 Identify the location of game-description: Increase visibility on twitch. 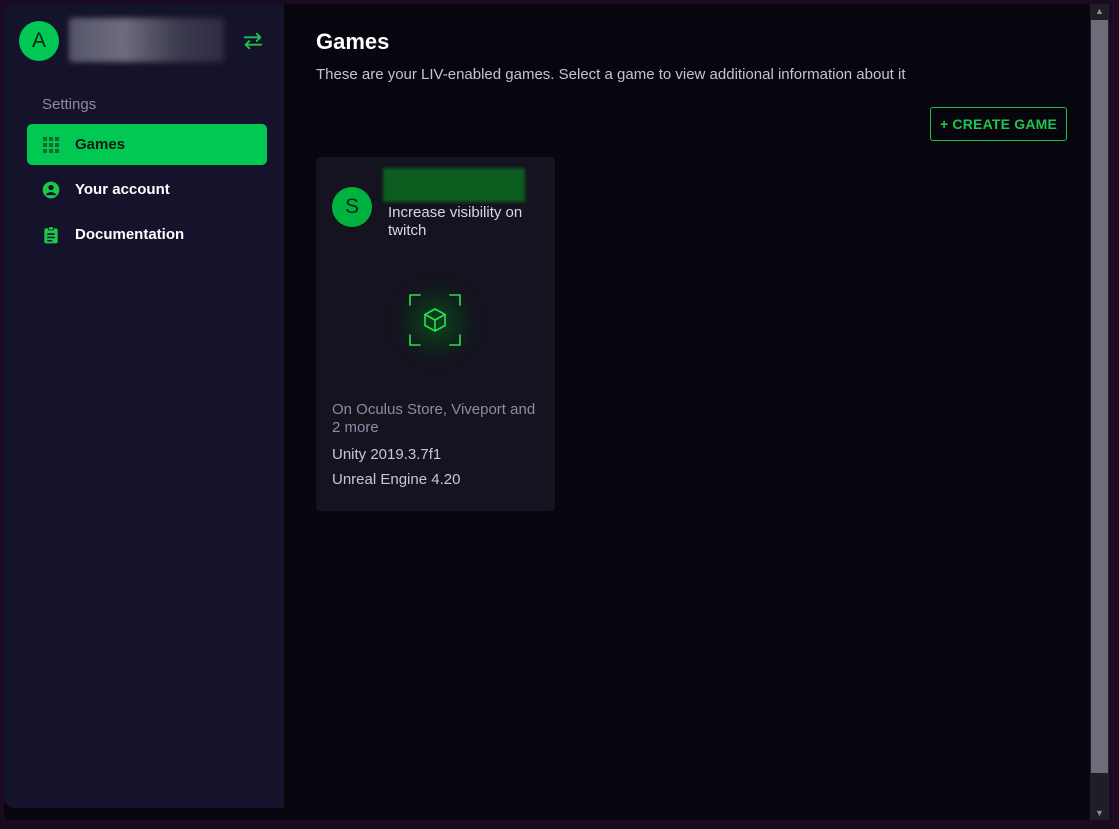
(455, 221).